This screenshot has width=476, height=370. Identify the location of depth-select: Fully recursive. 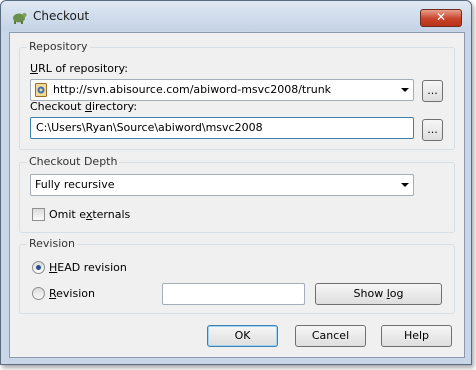
(222, 185).